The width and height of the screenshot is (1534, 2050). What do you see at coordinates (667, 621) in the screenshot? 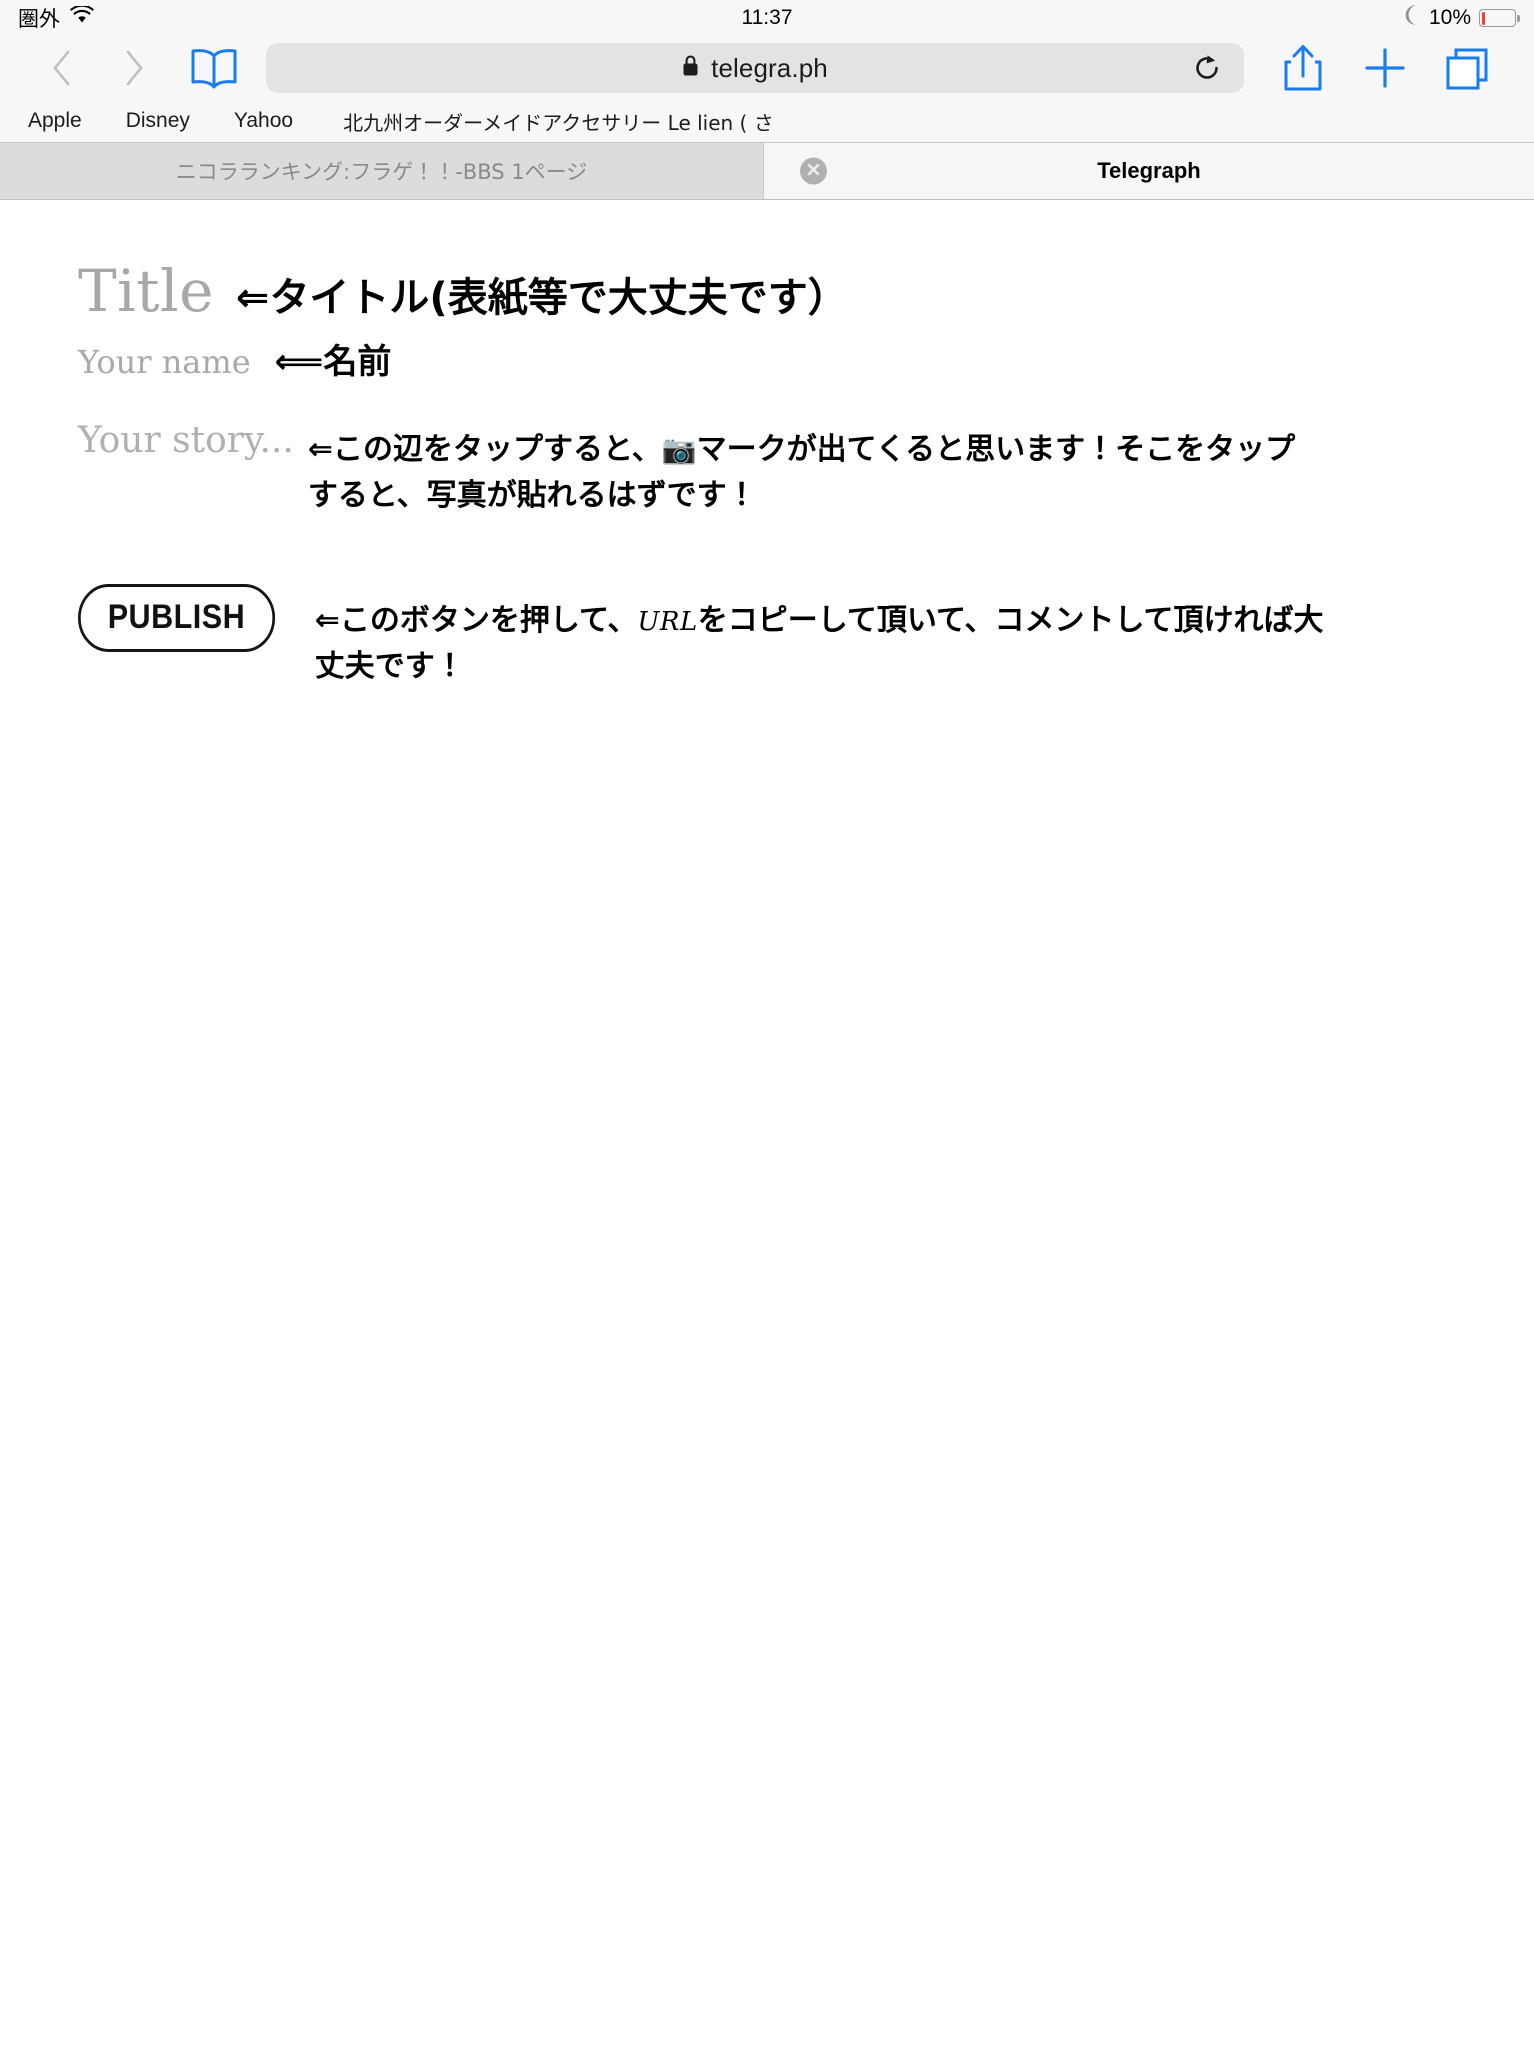
I see `publish-annotation-url-word: URL` at bounding box center [667, 621].